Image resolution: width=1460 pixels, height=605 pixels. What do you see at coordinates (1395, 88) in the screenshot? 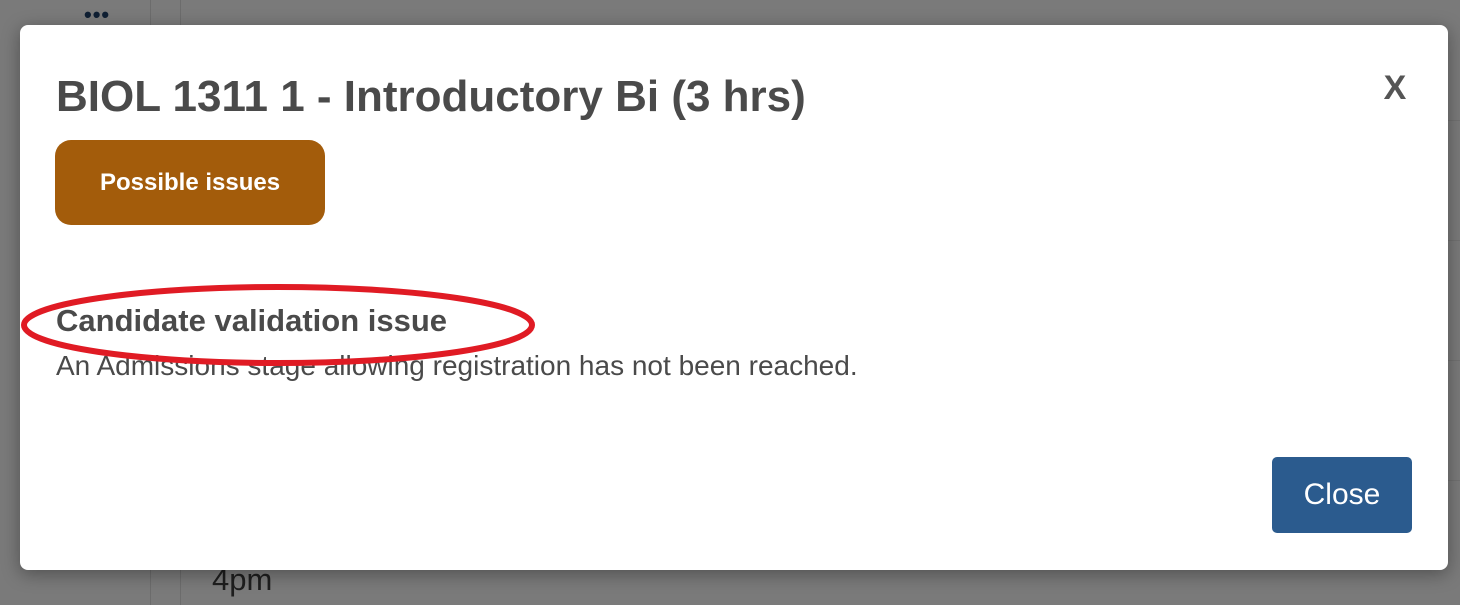
I see `close-icon: X` at bounding box center [1395, 88].